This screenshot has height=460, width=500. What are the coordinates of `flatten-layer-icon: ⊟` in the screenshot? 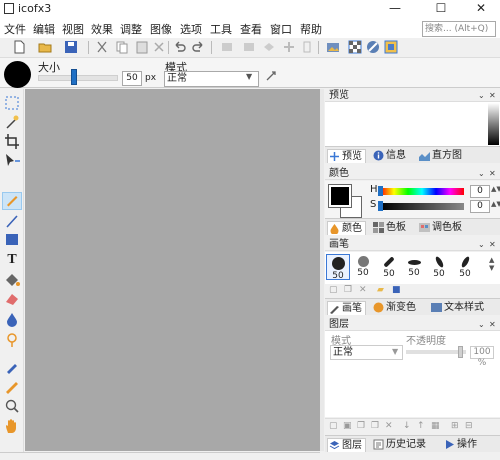 It's located at (469, 426).